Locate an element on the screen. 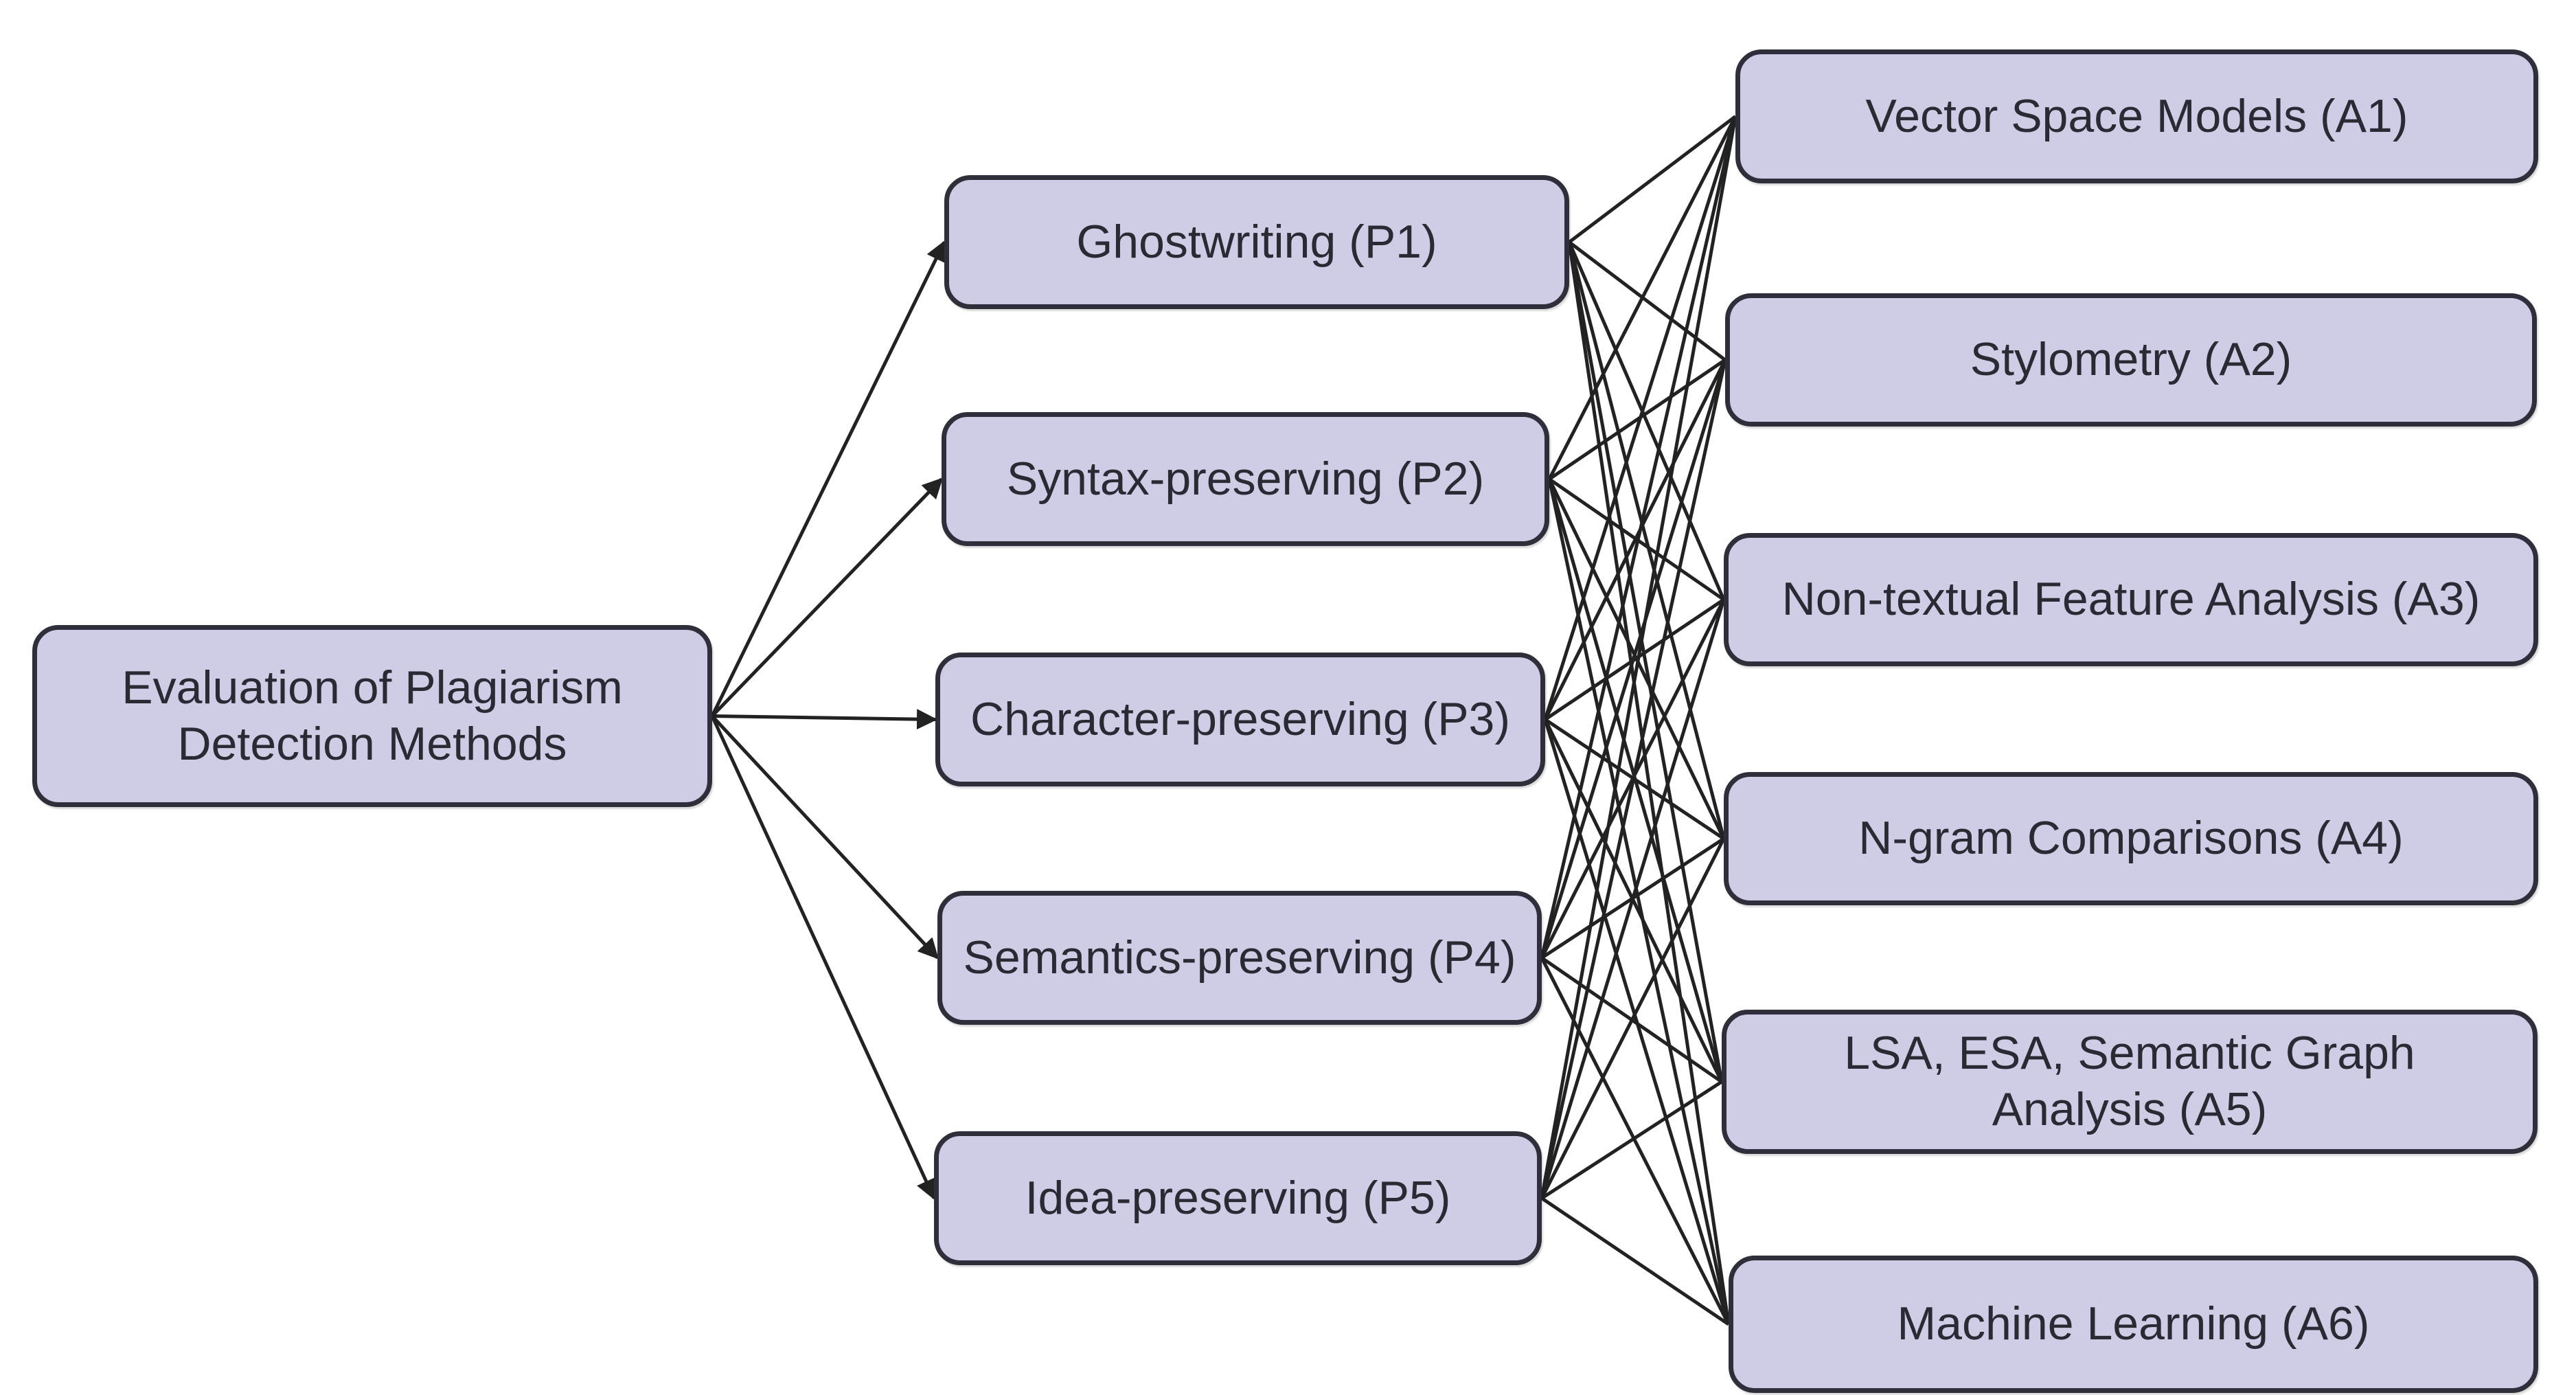  node-semantic-analysis-a5: LSA, ESA, Semantic Graph Analysis (A5) is located at coordinates (2130, 1082).